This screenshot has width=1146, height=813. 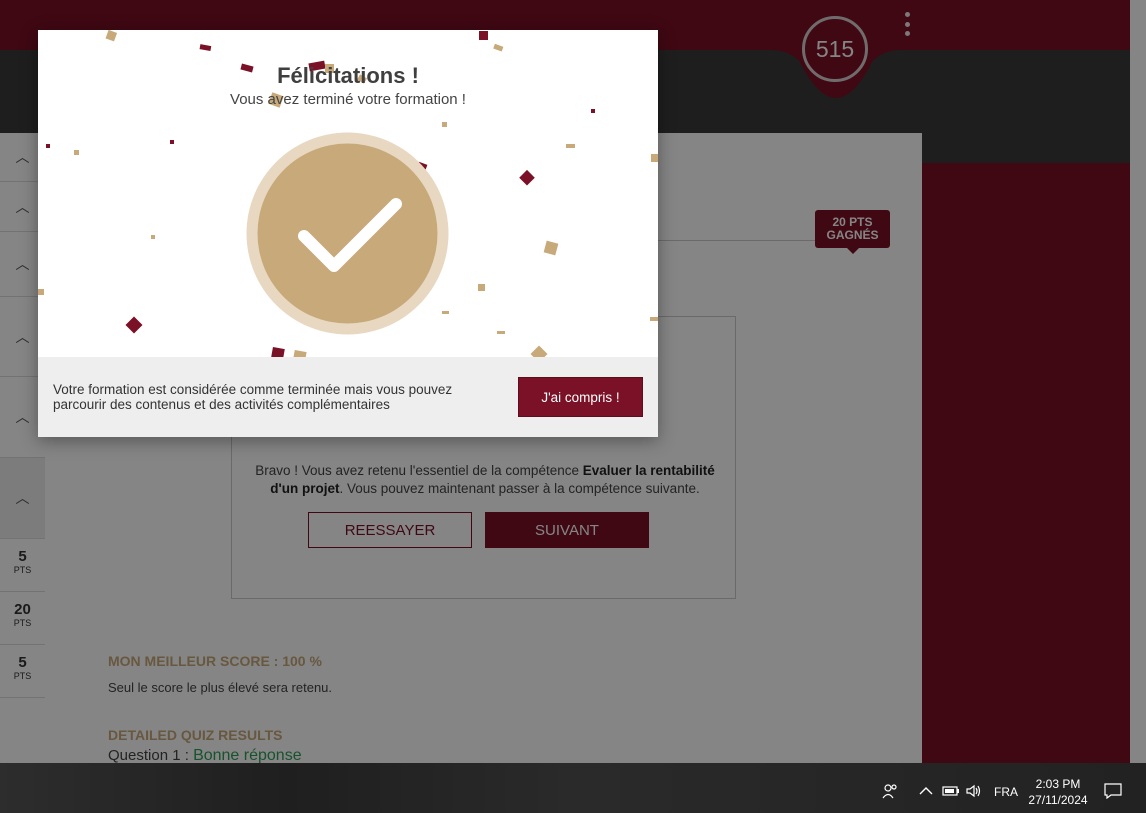 I want to click on check-icon, so click(x=347, y=233).